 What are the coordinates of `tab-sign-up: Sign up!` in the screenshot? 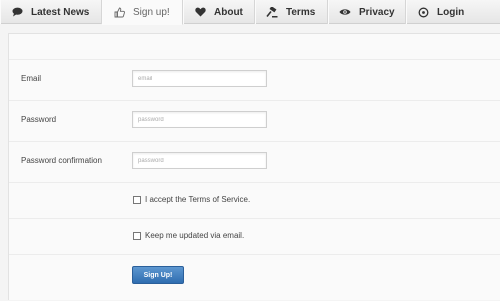 It's located at (142, 12).